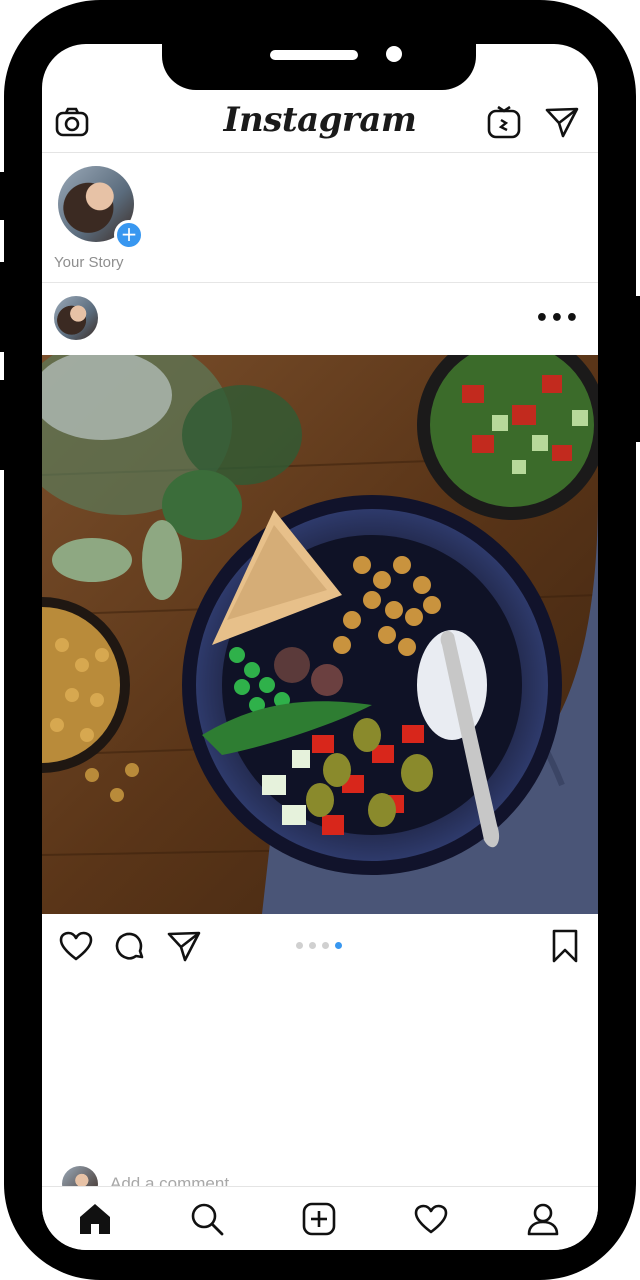 This screenshot has width=640, height=1280. Describe the element at coordinates (431, 1219) in the screenshot. I see `activity-icon` at that location.